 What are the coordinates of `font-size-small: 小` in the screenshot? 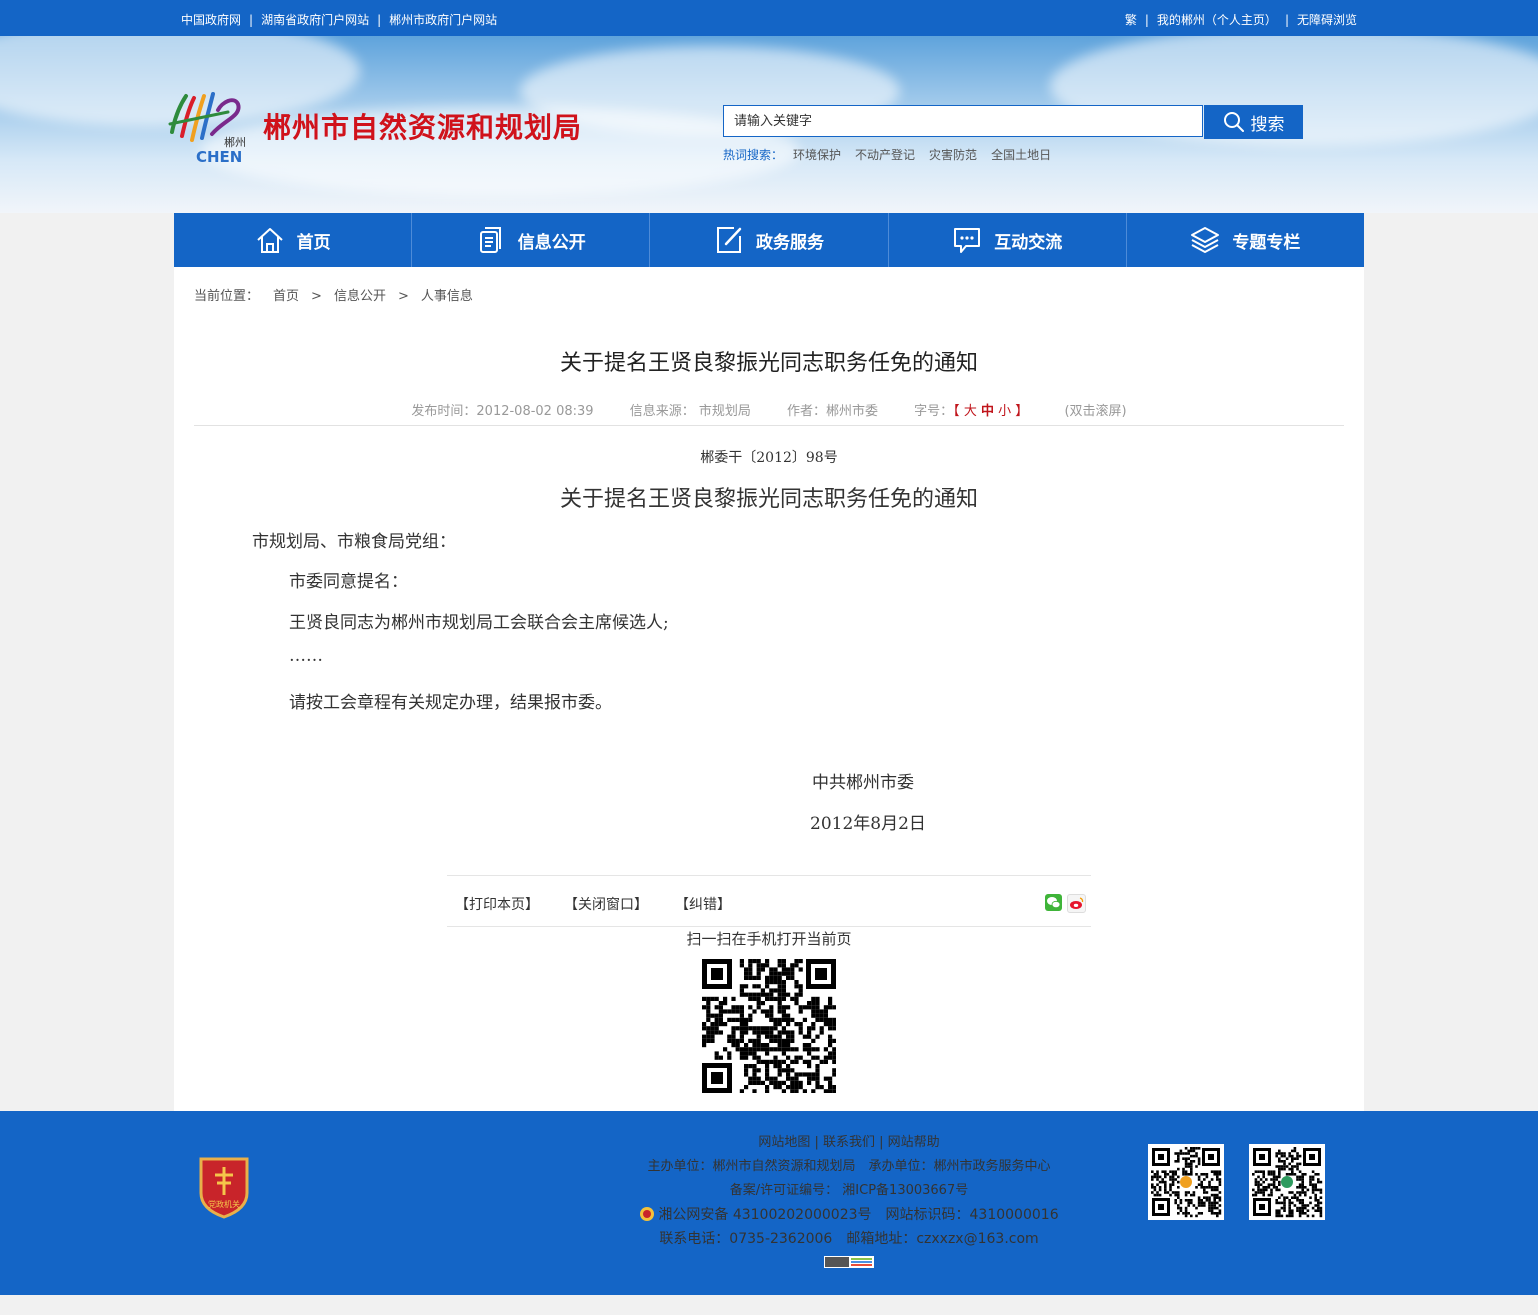 It's located at (1004, 411).